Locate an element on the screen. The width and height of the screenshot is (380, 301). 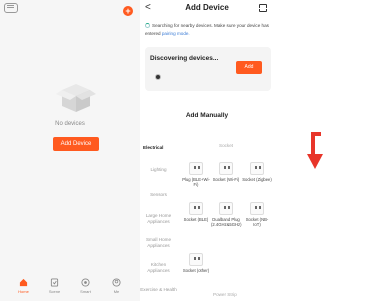
tab-me: Me is located at coordinates (117, 288).